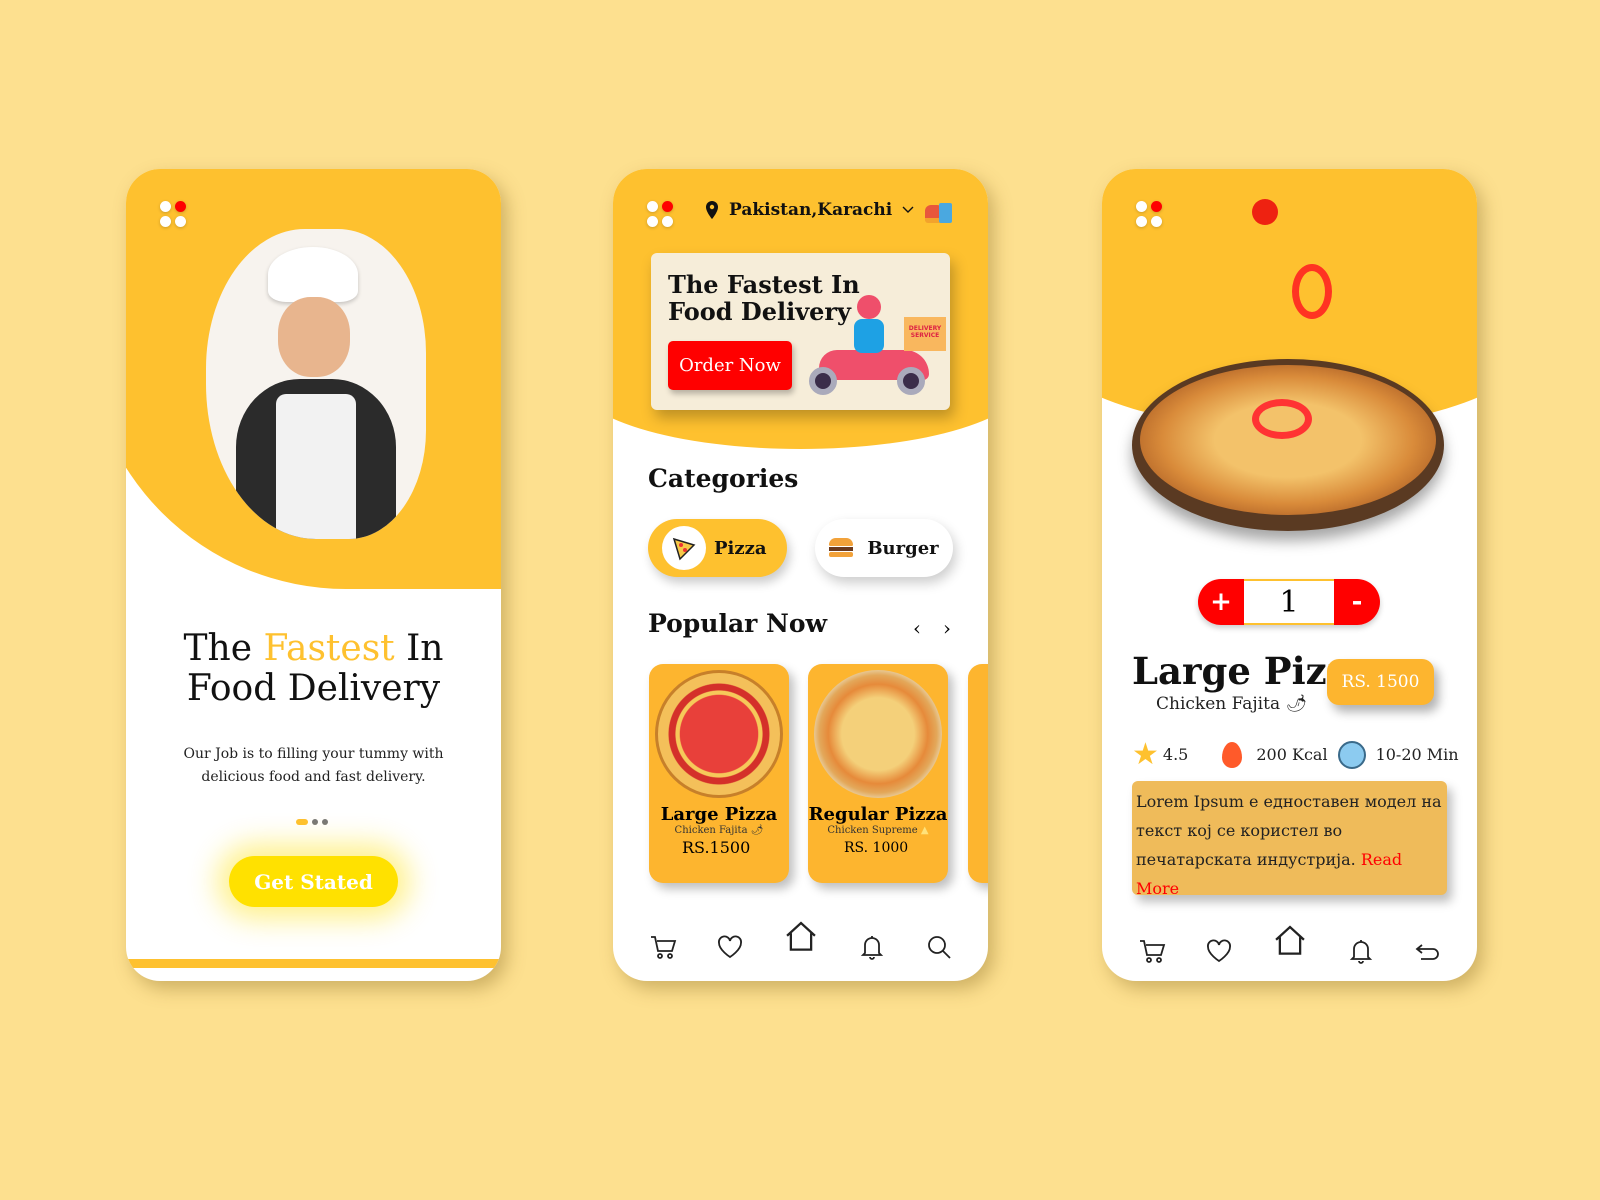  I want to click on category-pizza: Pizza, so click(717, 548).